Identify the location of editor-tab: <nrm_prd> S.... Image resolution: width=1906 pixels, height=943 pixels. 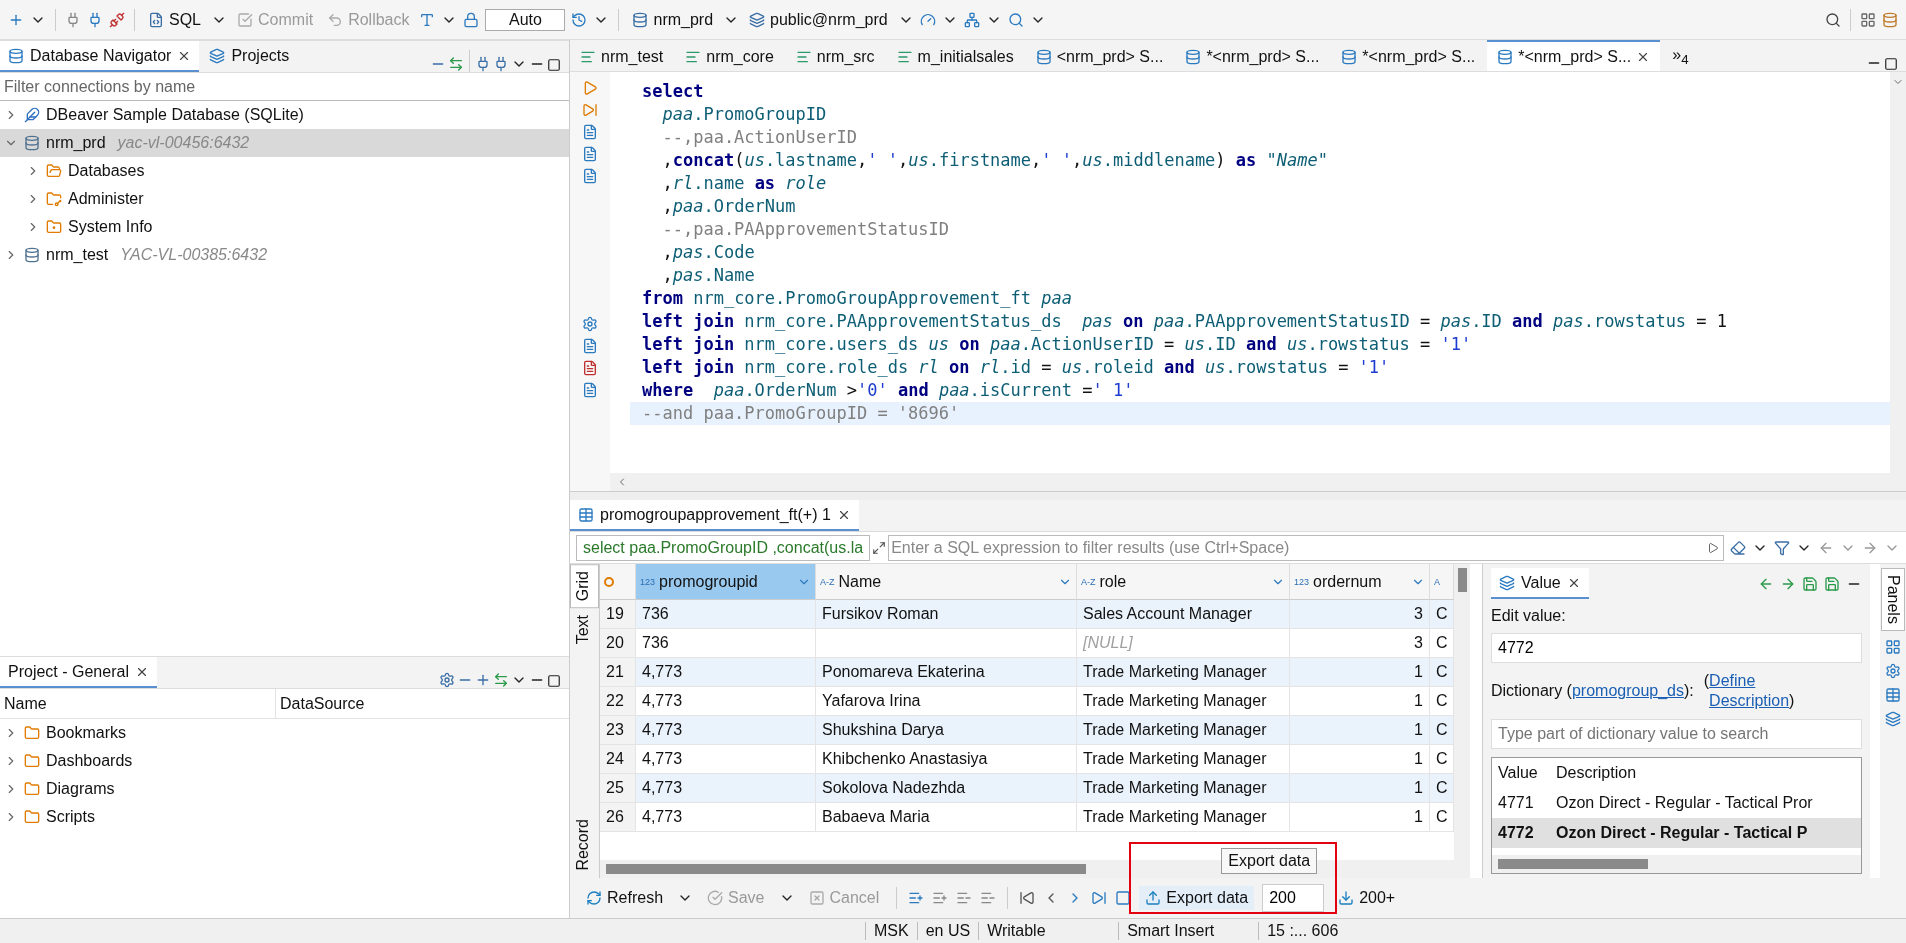
(1099, 55).